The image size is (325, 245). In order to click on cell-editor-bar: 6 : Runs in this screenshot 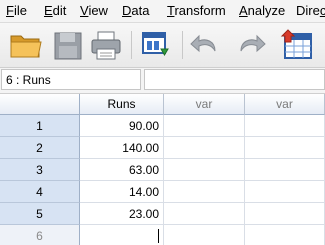, I will do `click(162, 81)`.